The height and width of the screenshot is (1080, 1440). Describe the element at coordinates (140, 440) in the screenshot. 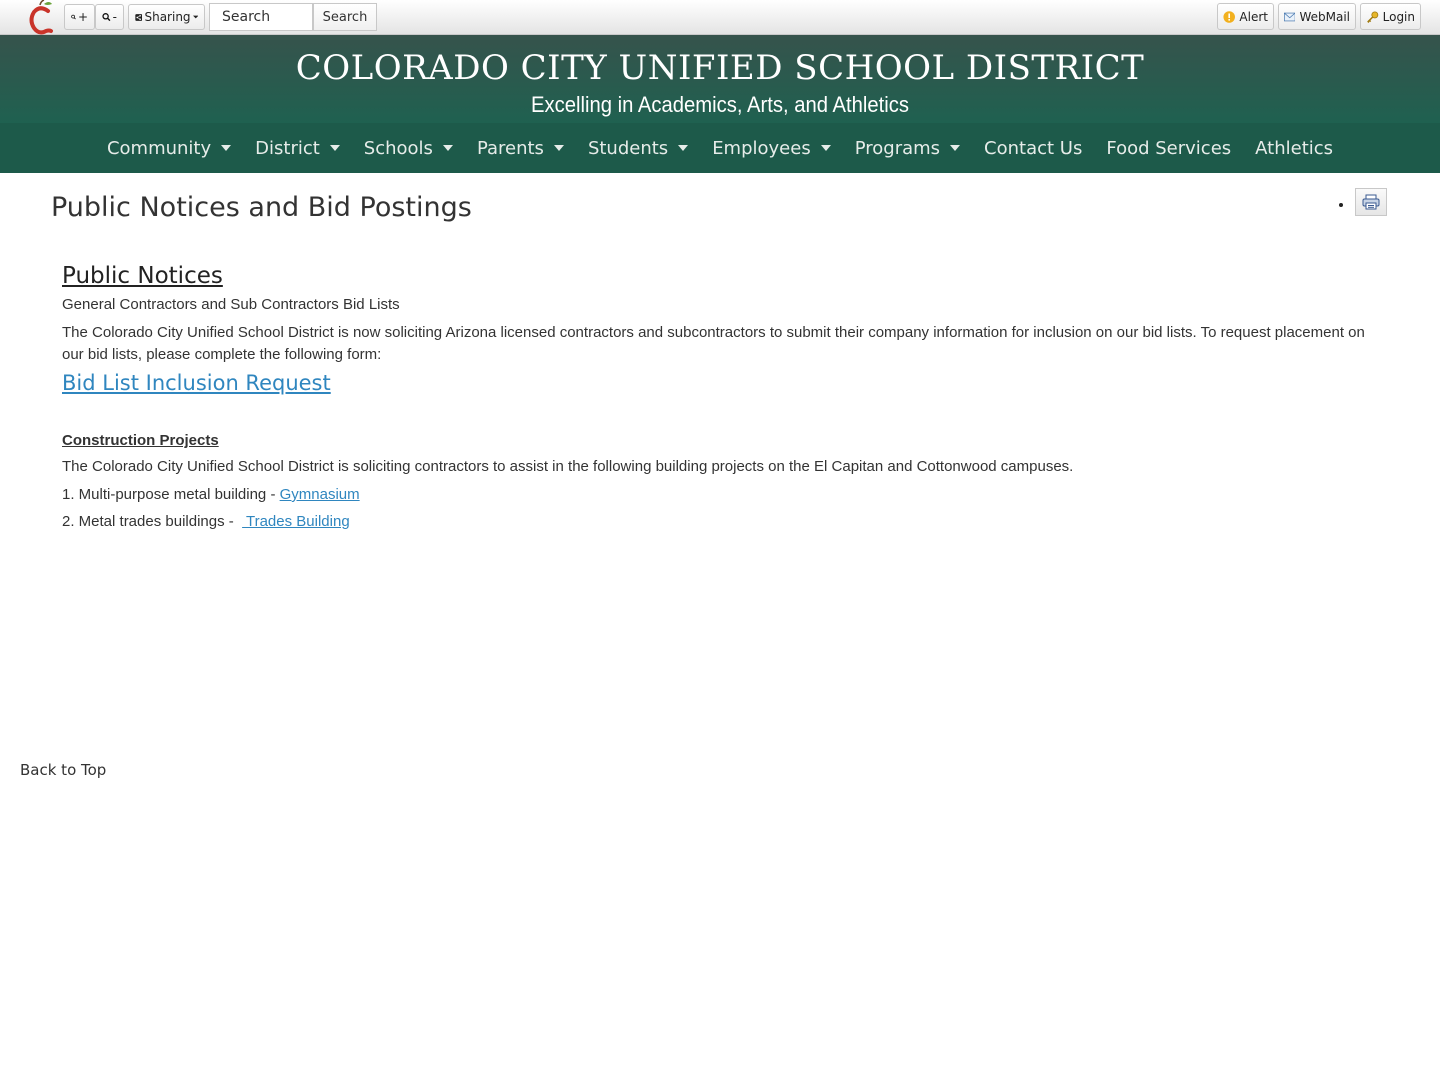

I see `construction-projects-heading: Construction Projects` at that location.